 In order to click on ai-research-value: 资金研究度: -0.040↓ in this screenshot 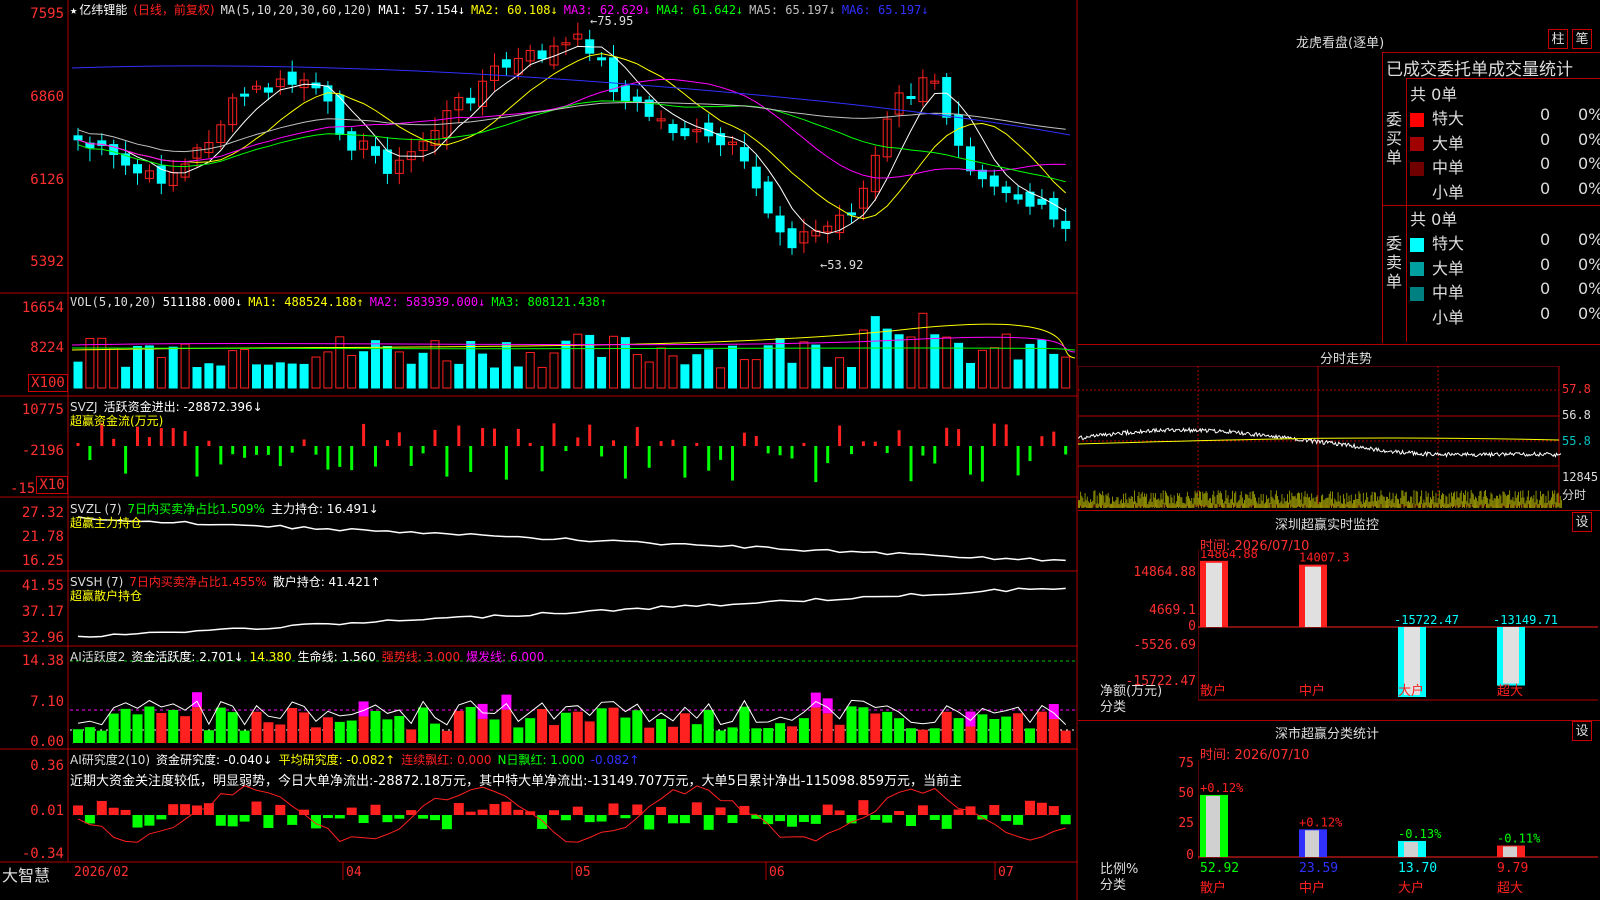, I will do `click(214, 760)`.